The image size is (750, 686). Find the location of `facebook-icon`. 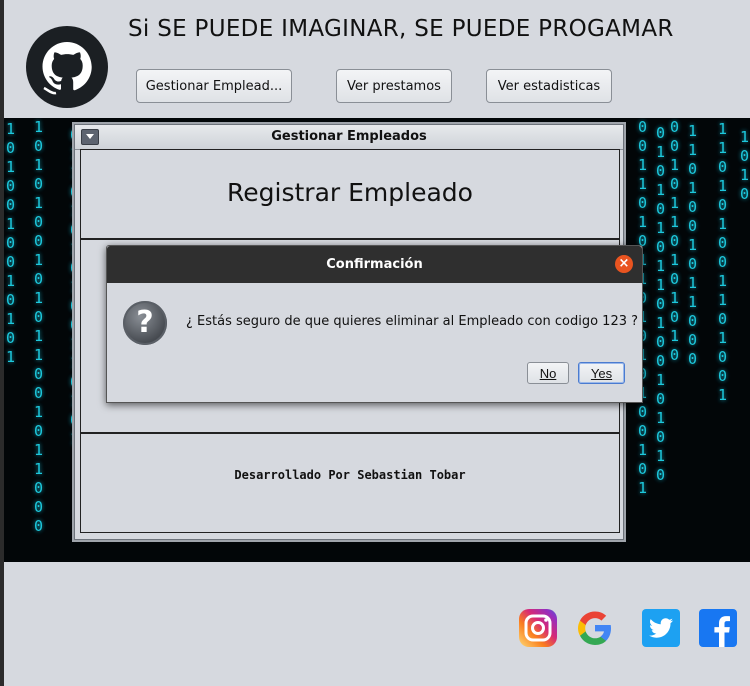

facebook-icon is located at coordinates (718, 628).